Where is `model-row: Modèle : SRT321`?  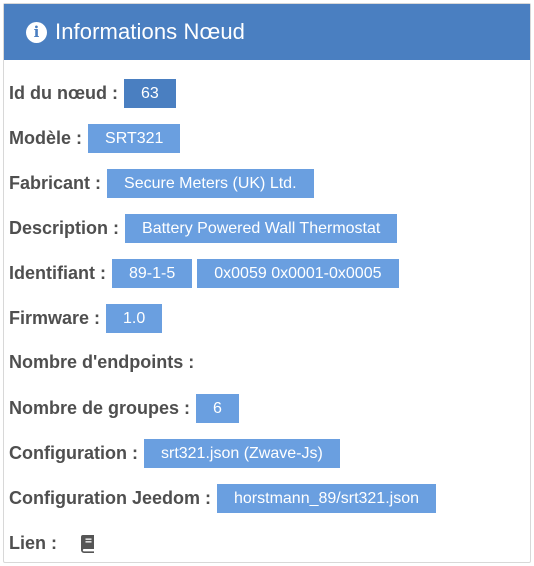
model-row: Modèle : SRT321 is located at coordinates (97, 138).